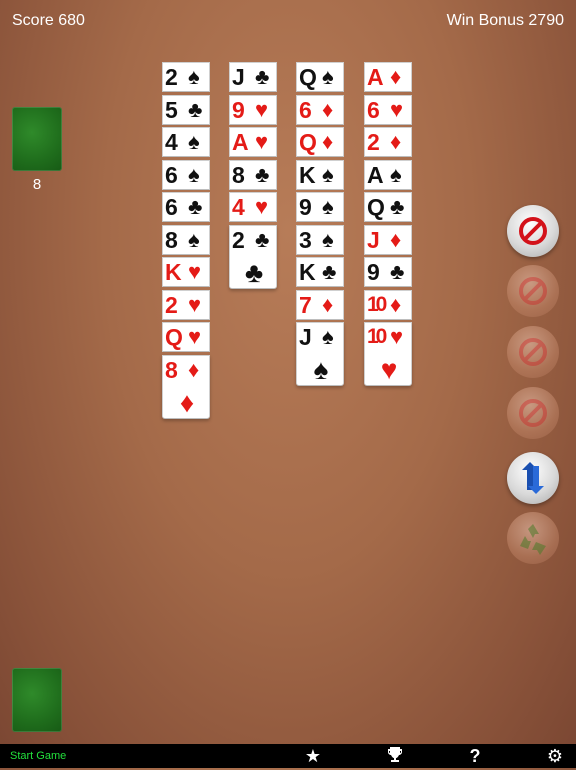 The image size is (576, 770). I want to click on card: 6 ♦, so click(320, 109).